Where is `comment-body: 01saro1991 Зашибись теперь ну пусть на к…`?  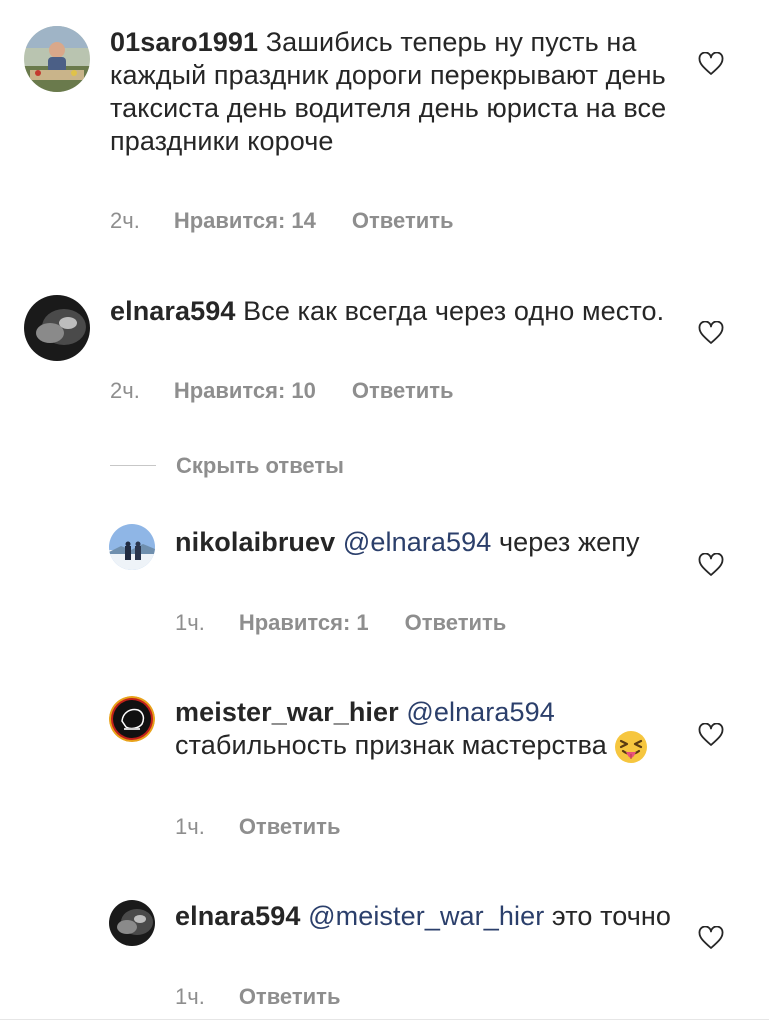
comment-body: 01saro1991 Зашибись теперь ну пусть на к… is located at coordinates (390, 92).